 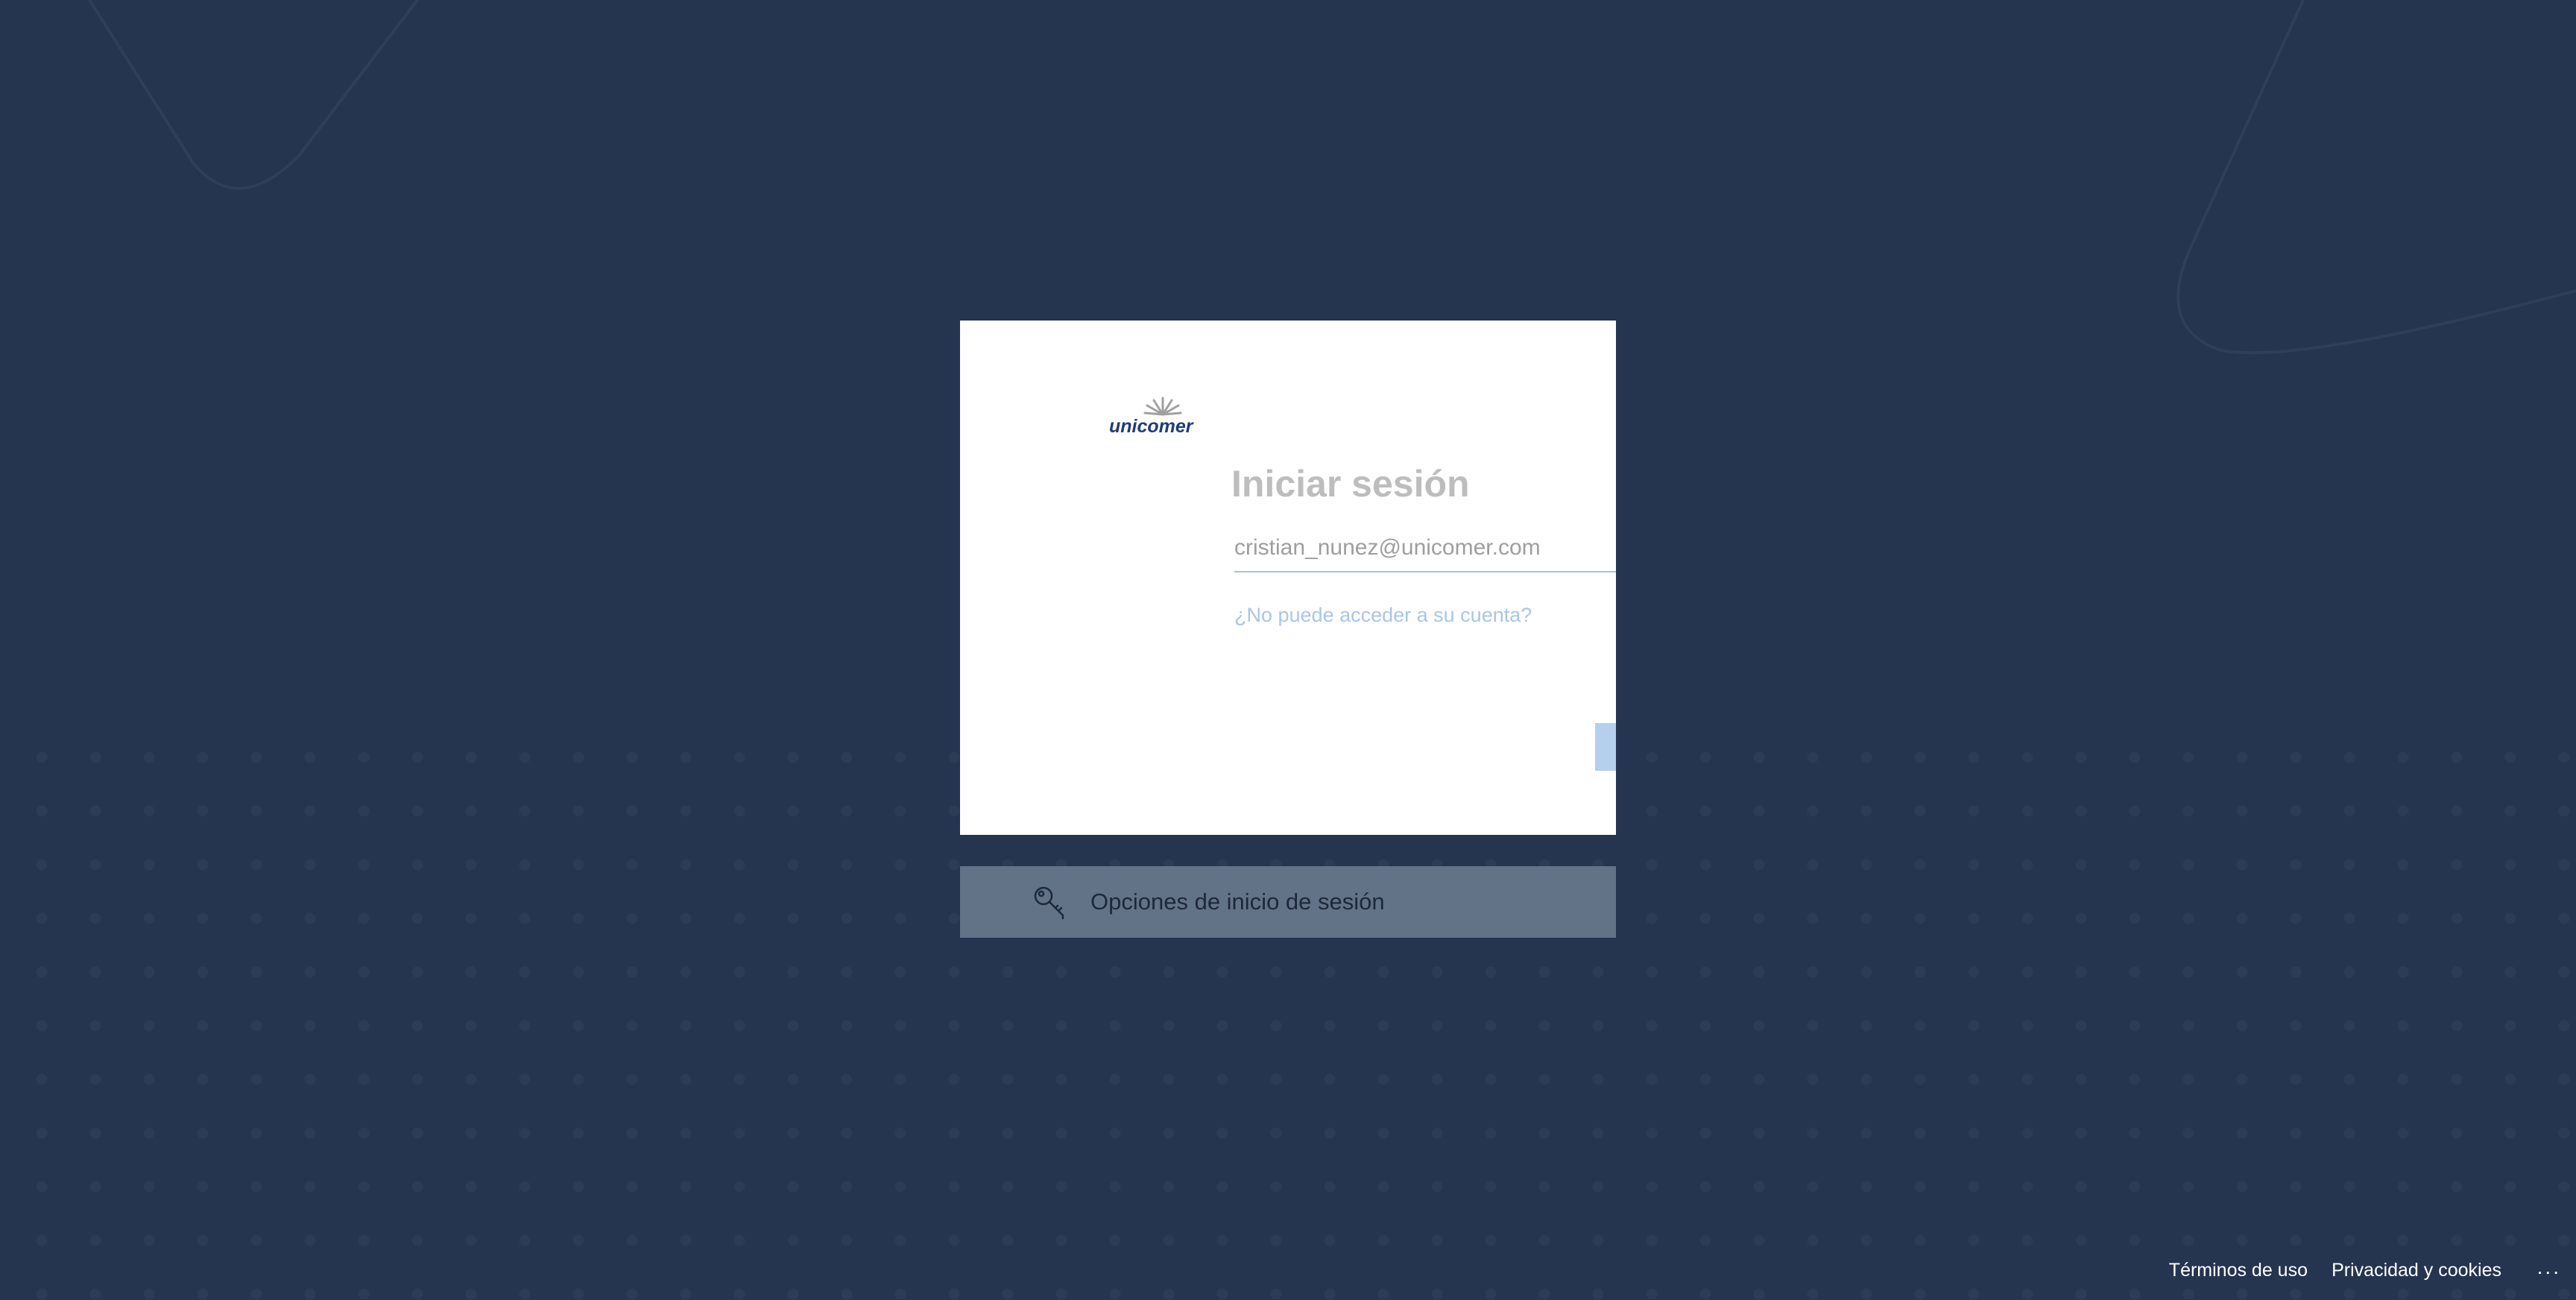 What do you see at coordinates (1383, 615) in the screenshot?
I see `cant-access-account-link: ¿No puede acceder a su cuenta?` at bounding box center [1383, 615].